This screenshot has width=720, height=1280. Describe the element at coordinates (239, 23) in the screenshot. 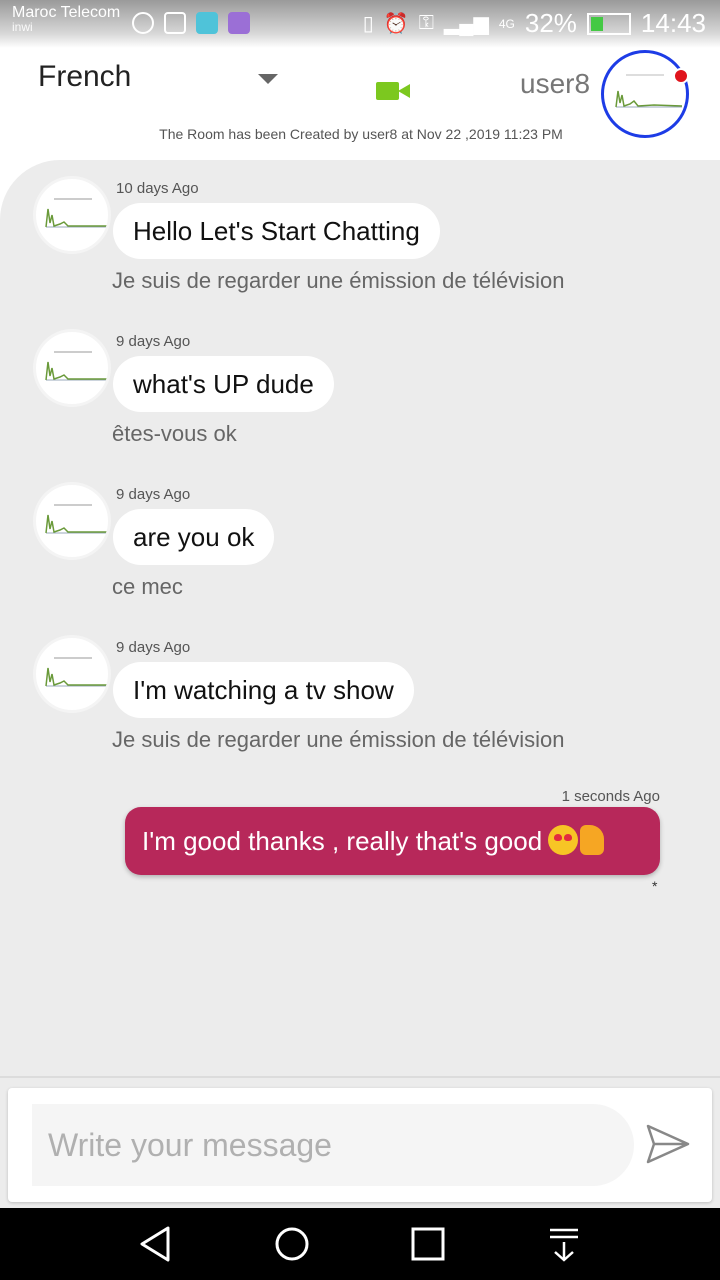

I see `gallery-icon` at that location.